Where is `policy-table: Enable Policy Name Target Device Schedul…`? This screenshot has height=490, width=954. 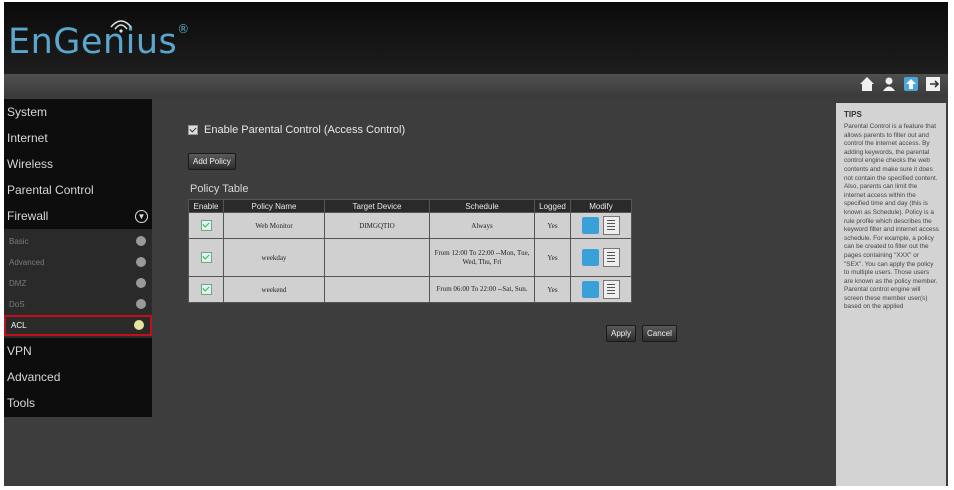 policy-table: Enable Policy Name Target Device Schedul… is located at coordinates (410, 251).